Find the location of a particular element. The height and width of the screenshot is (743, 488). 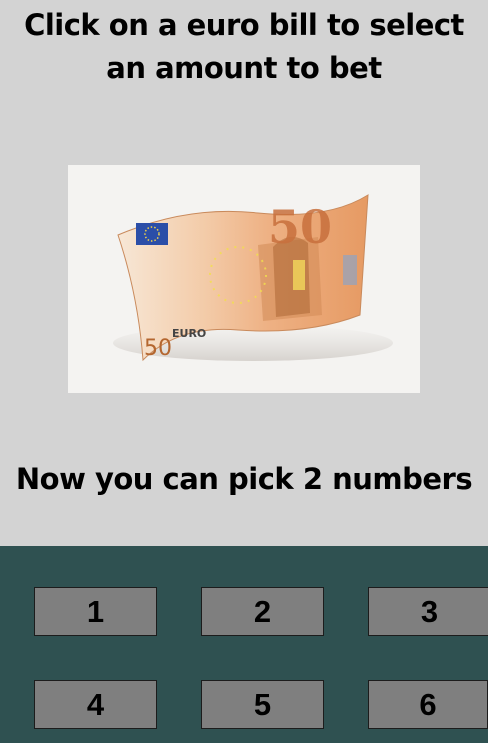

number-button-2: 2 is located at coordinates (262, 611).